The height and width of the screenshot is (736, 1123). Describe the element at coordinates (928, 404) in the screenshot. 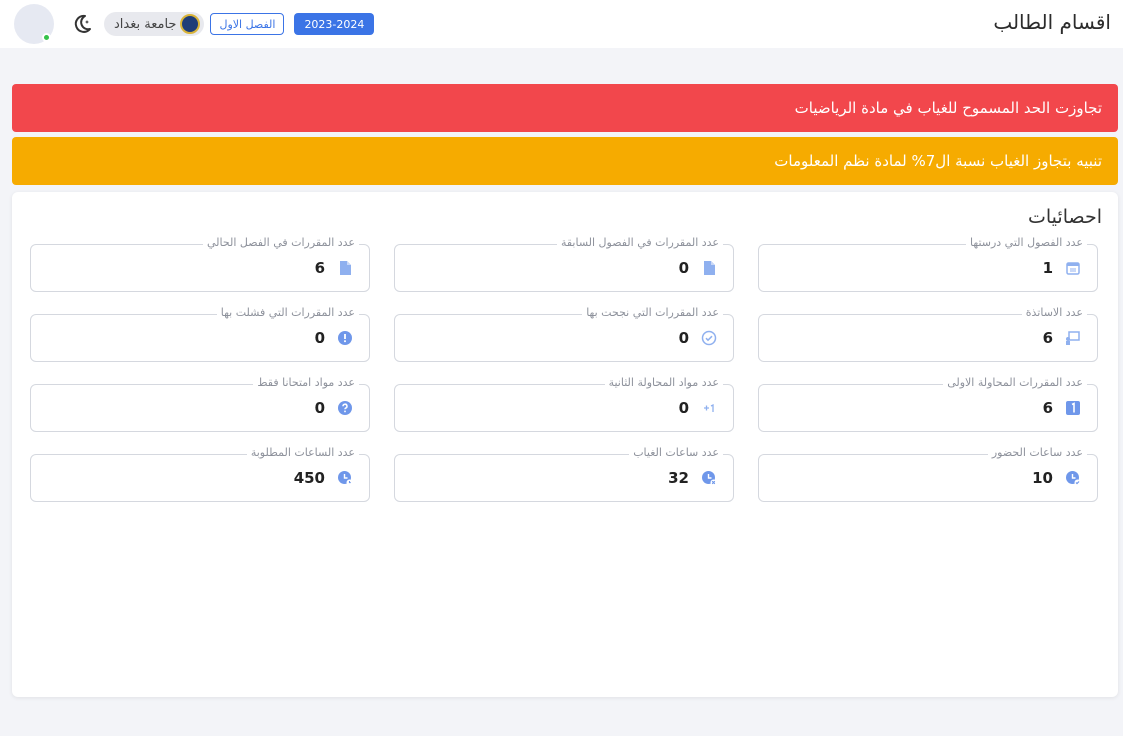

I see `stat-first-attempt-courses: عدد المقررات المحاولة الاولى 6` at that location.